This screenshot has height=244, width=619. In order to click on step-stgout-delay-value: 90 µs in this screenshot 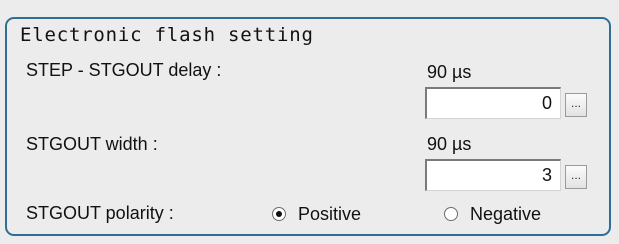, I will do `click(449, 72)`.